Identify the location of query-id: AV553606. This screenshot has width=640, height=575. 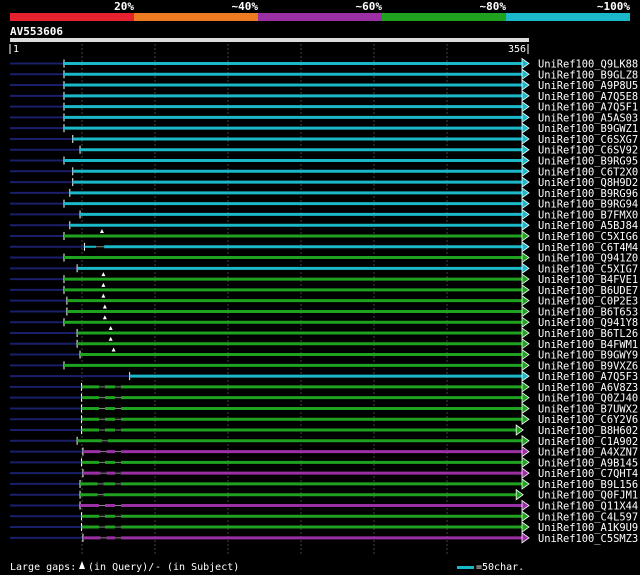
(36, 31).